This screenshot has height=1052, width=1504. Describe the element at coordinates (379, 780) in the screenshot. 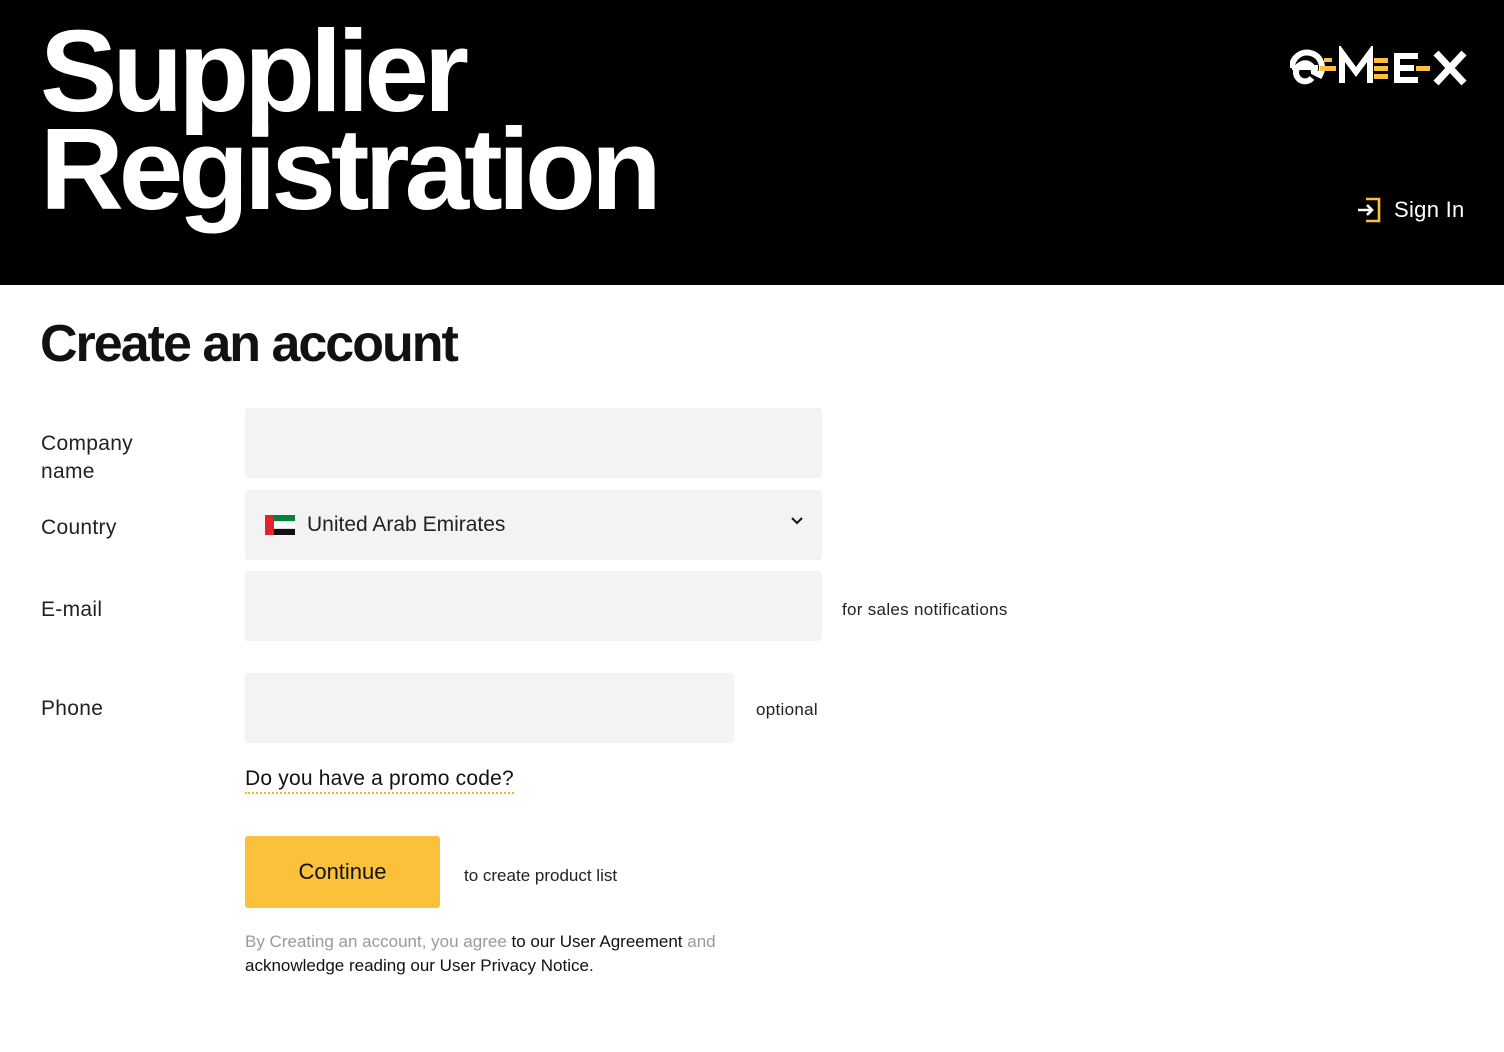

I see `promo-code-link: Do you have a promo code?` at that location.